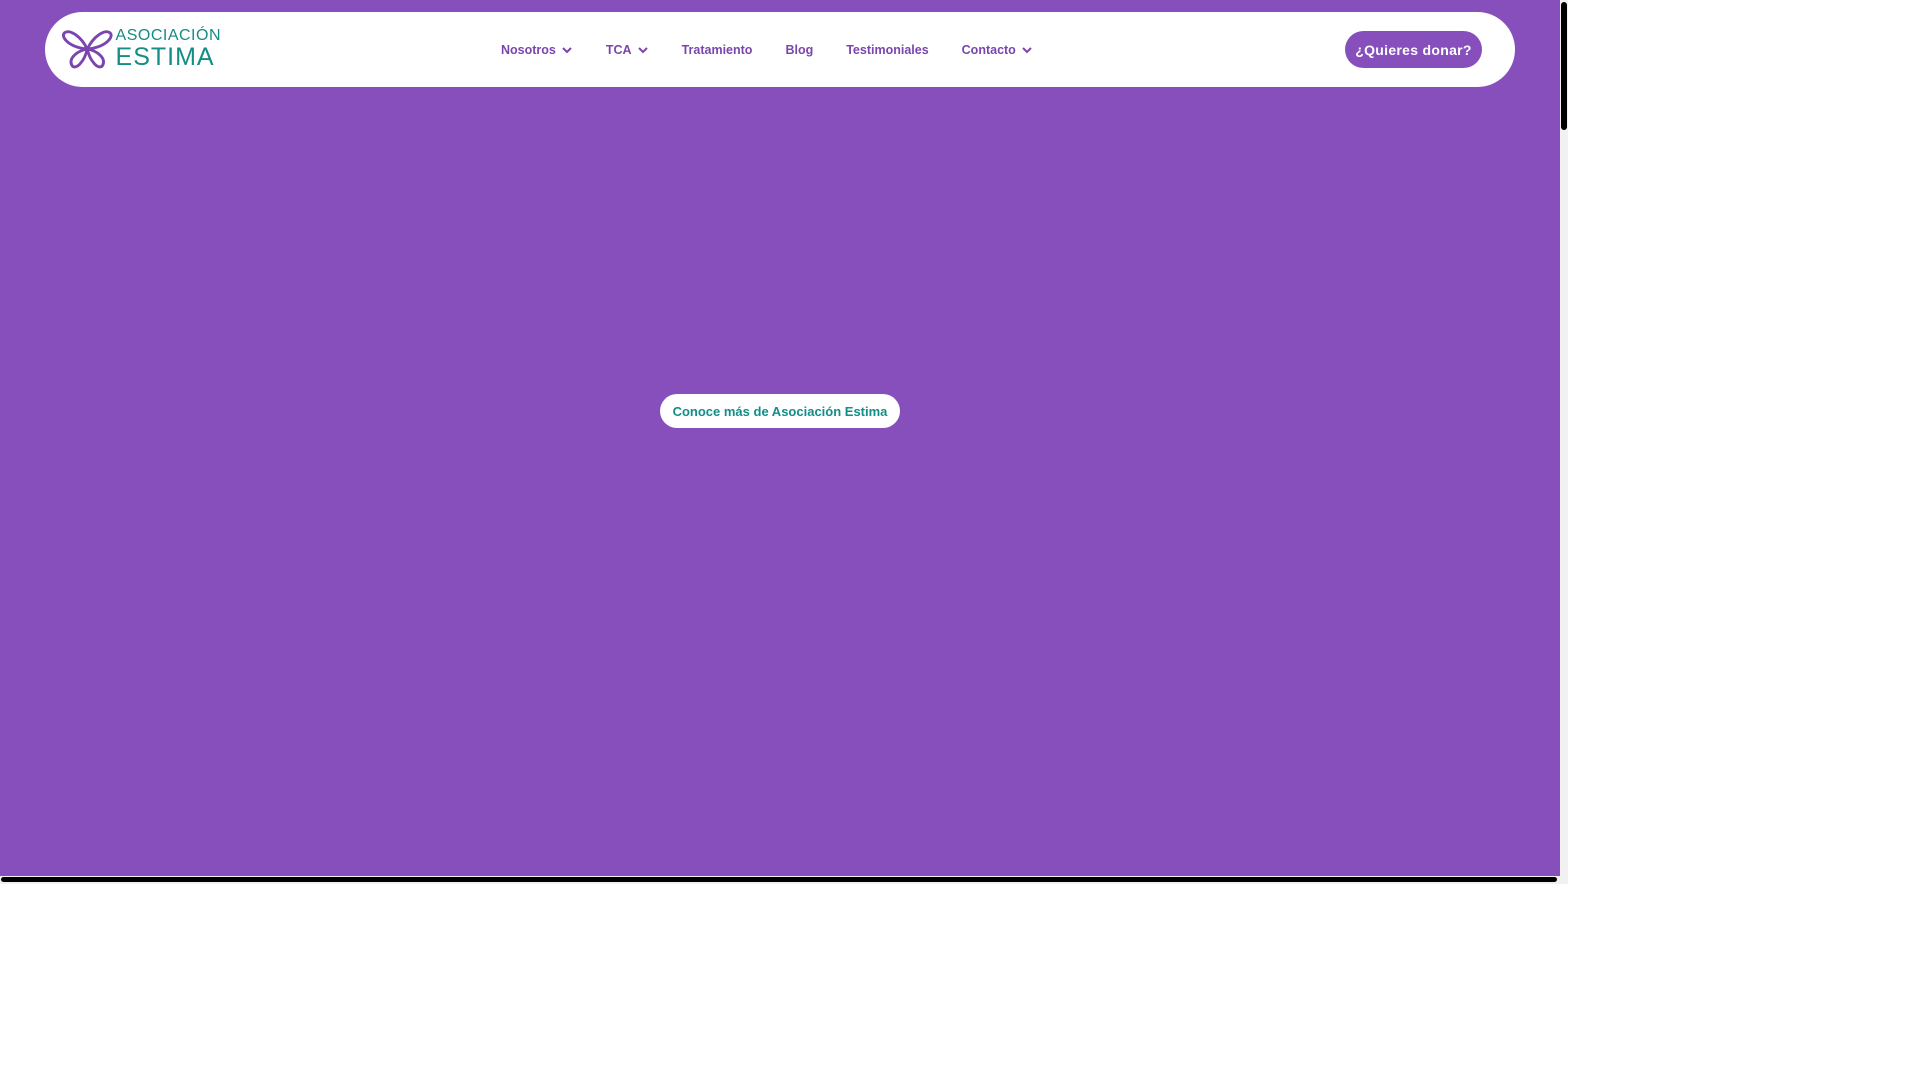 Image resolution: width=1920 pixels, height=1080 pixels. Describe the element at coordinates (1564, 442) in the screenshot. I see `vertical-scrollbar` at that location.